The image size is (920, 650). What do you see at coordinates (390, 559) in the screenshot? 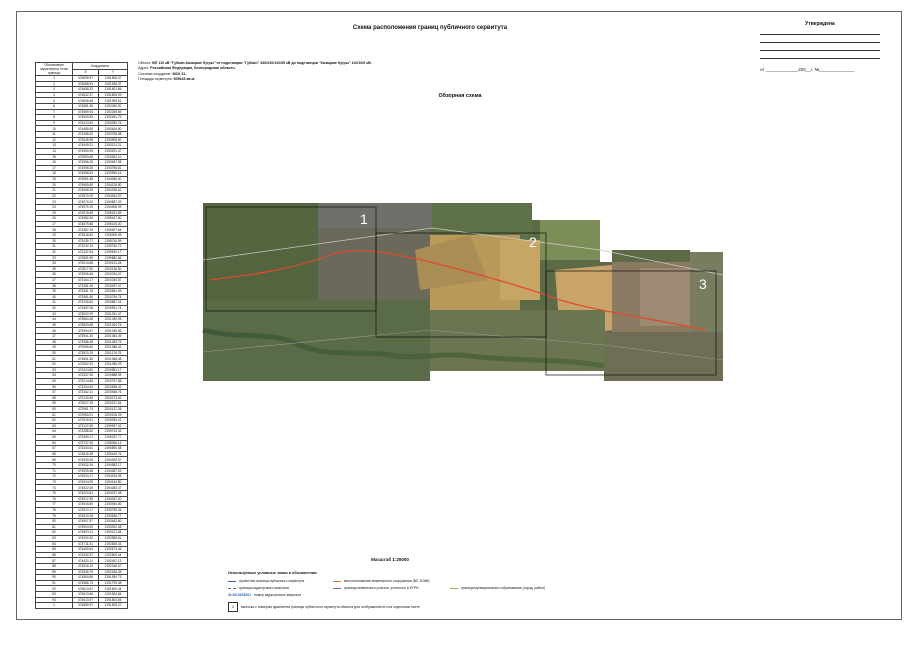
I see `scale-label: Масштаб 1:25000` at bounding box center [390, 559].